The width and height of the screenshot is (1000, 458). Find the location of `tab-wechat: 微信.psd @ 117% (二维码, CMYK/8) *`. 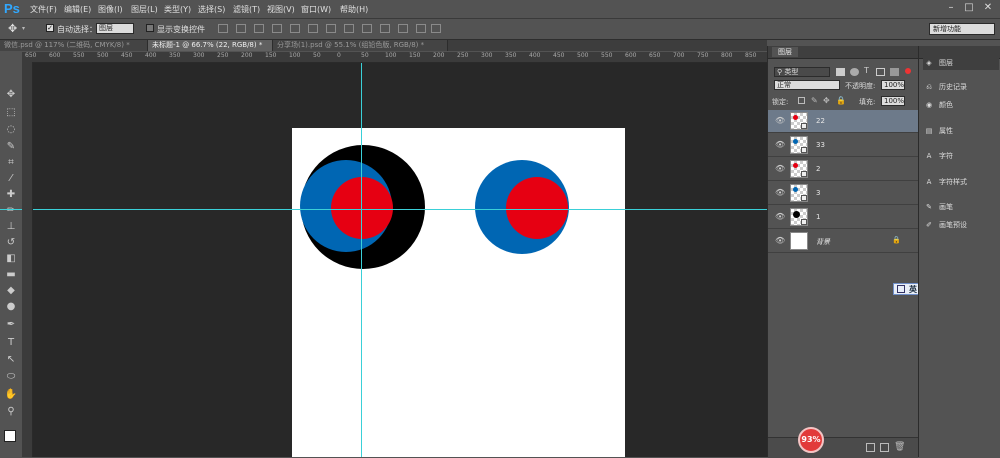

tab-wechat: 微信.psd @ 117% (二维码, CMYK/8) * is located at coordinates (74, 45).